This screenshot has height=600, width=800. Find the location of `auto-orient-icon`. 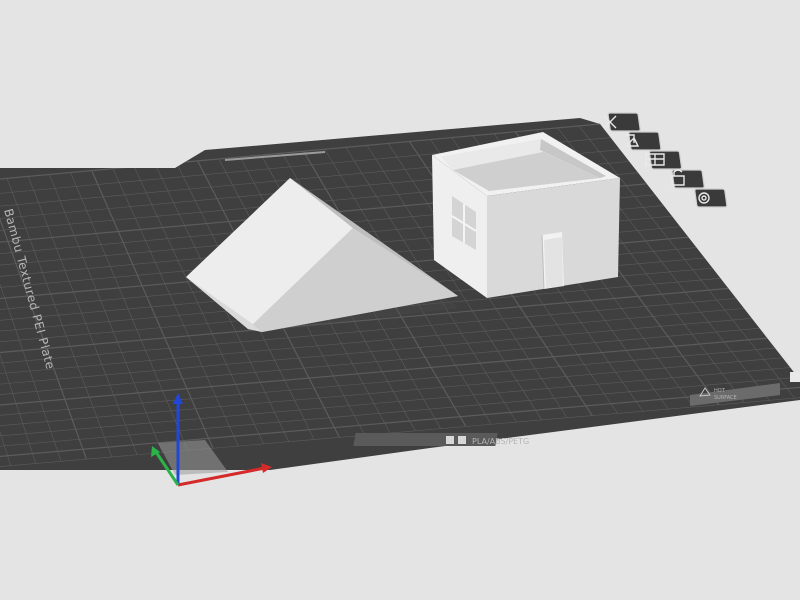

auto-orient-icon is located at coordinates (643, 141).